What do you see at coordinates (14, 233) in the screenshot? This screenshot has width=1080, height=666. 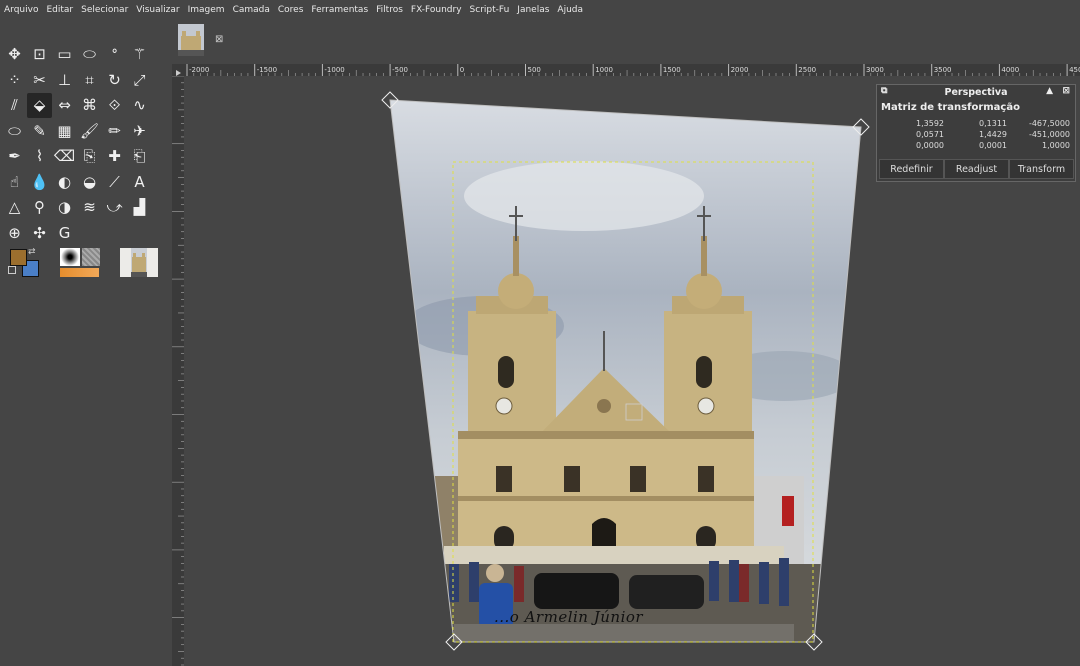 I see `color-balance-icon: ⊕` at bounding box center [14, 233].